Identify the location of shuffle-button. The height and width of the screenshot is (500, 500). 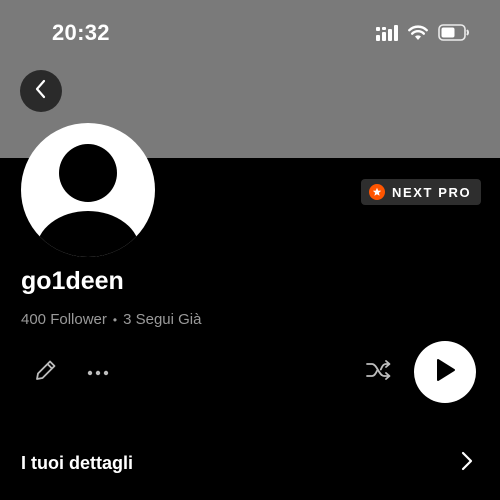
(379, 372).